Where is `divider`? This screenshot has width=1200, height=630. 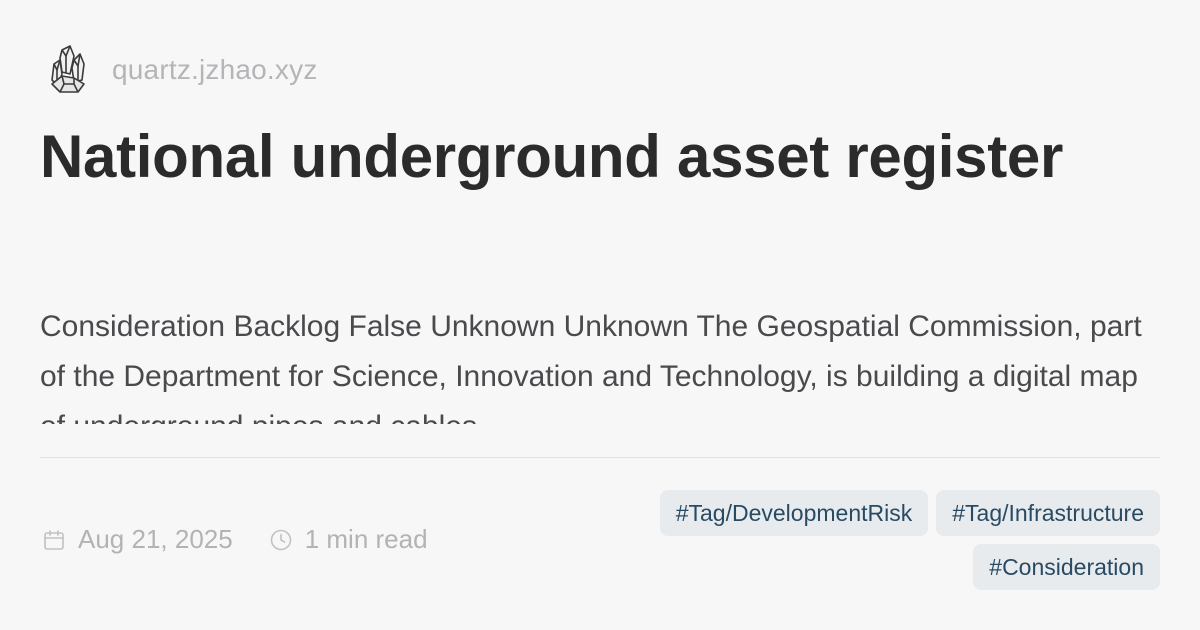 divider is located at coordinates (600, 457).